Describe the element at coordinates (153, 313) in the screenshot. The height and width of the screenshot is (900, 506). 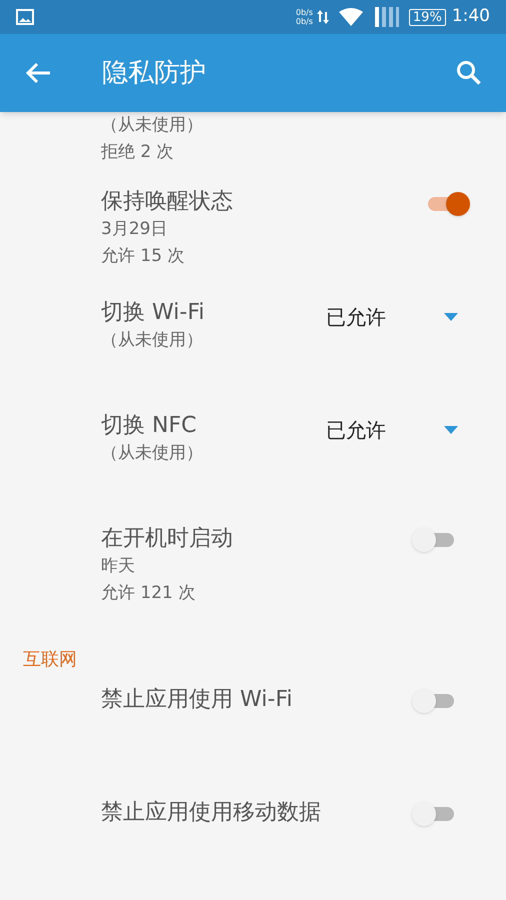
I see `setting-title: 切换 Wi-Fi` at that location.